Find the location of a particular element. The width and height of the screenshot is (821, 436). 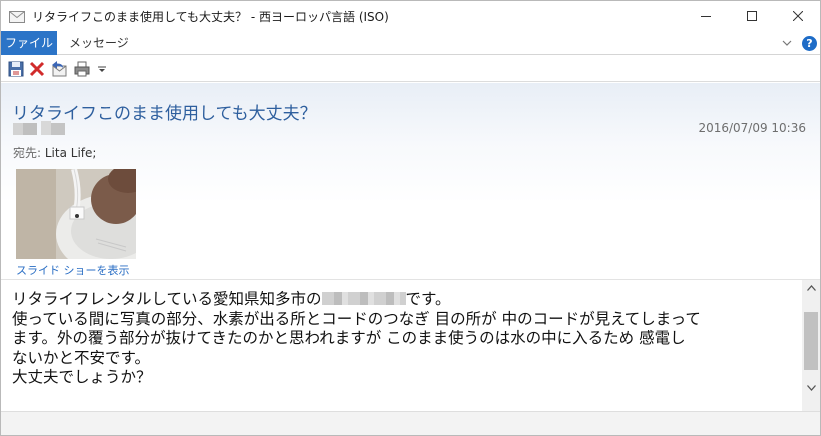

body-line-1-start: リタライフレンタルしている愛知県知多市の is located at coordinates (167, 299).